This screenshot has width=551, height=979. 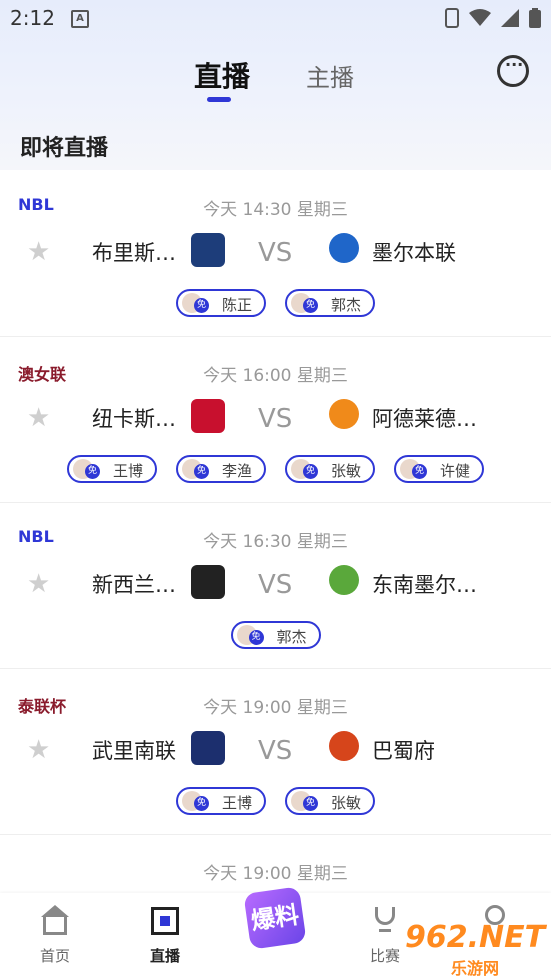 I want to click on watermark-logo: 962.NET 乐游网, so click(x=475, y=949).